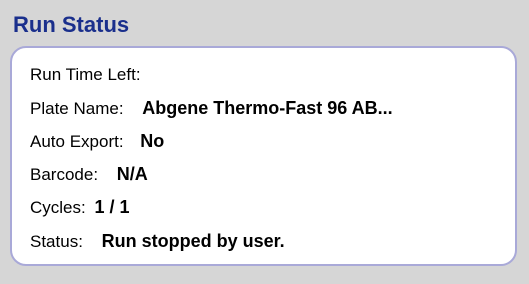 The width and height of the screenshot is (529, 284). What do you see at coordinates (152, 141) in the screenshot?
I see `auto-export-value: No` at bounding box center [152, 141].